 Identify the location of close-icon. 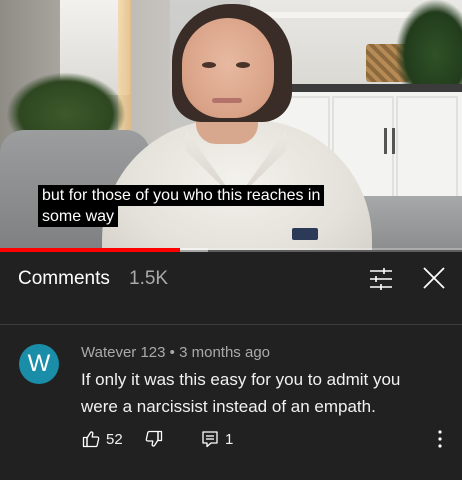
(434, 278).